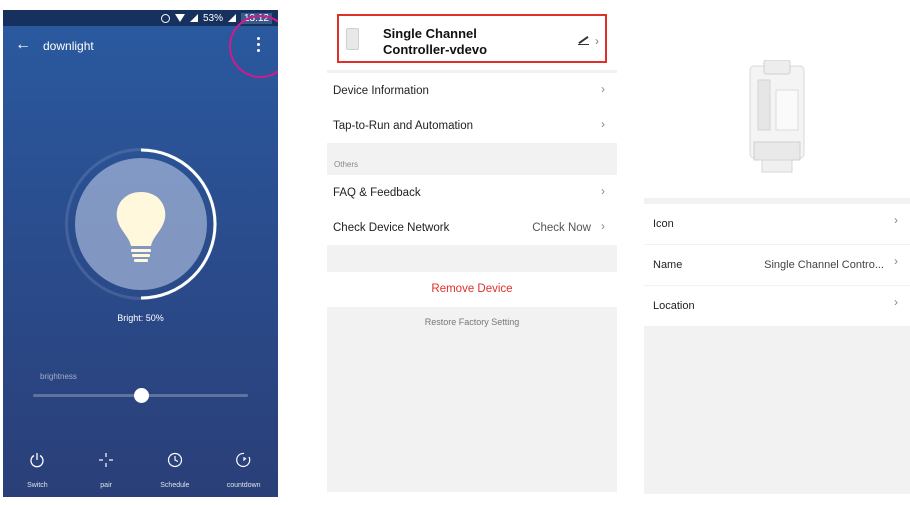  I want to click on name-row: Name Single Channel Contro... ›, so click(777, 265).